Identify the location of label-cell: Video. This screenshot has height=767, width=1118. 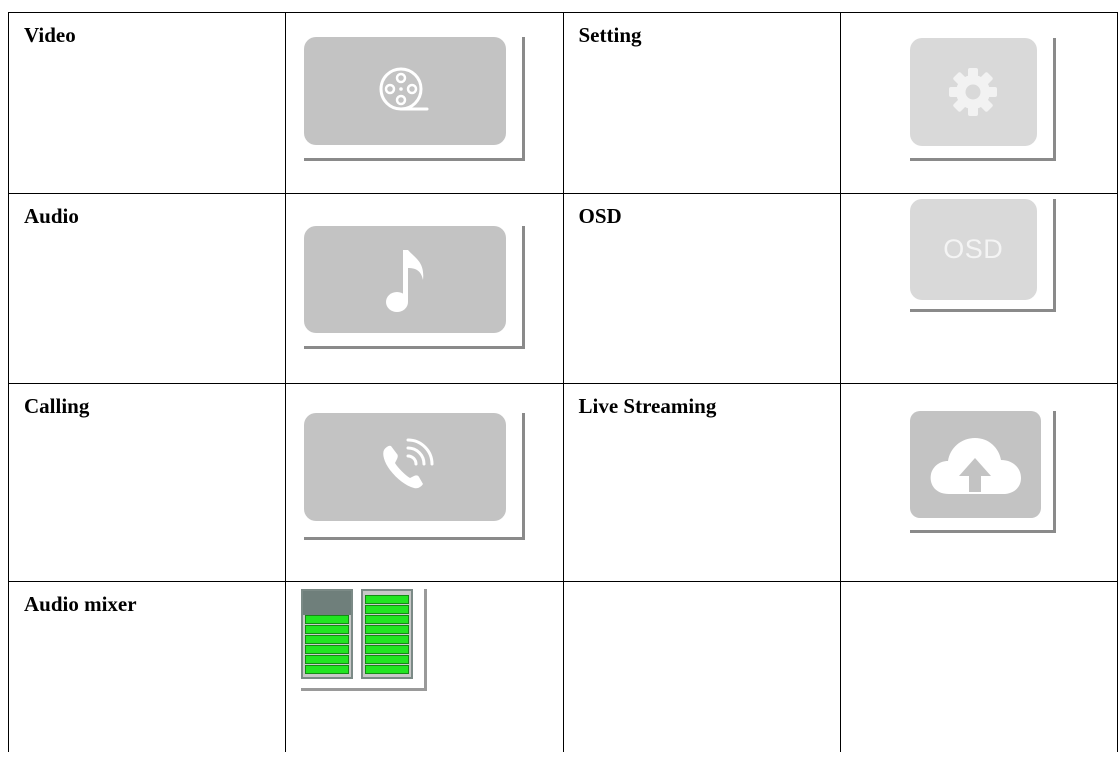
(147, 103).